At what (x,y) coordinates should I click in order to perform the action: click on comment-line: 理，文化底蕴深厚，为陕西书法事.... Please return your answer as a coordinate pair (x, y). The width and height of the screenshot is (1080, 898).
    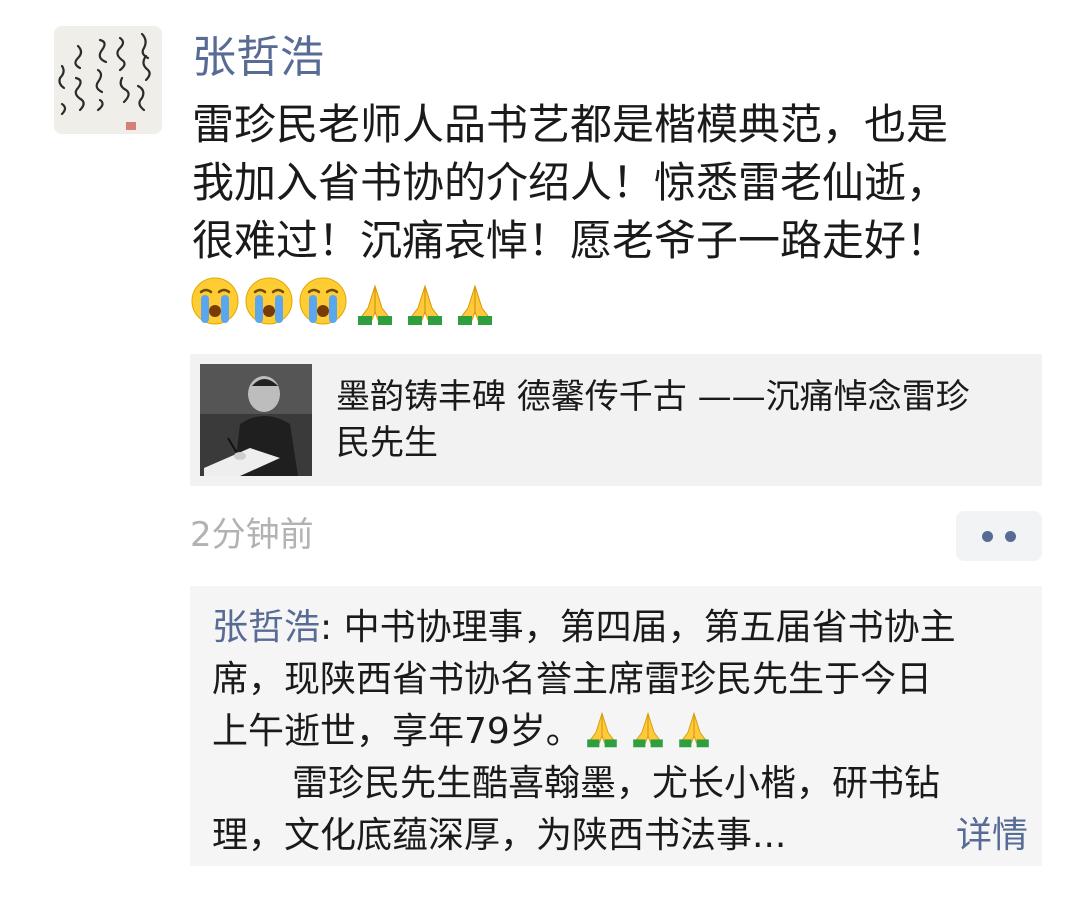
    Looking at the image, I should click on (499, 835).